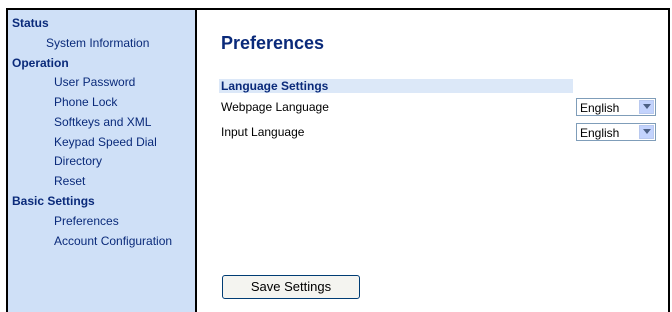 The image size is (672, 312). I want to click on sidebar-item-account-configuration: Account Configuration, so click(113, 241).